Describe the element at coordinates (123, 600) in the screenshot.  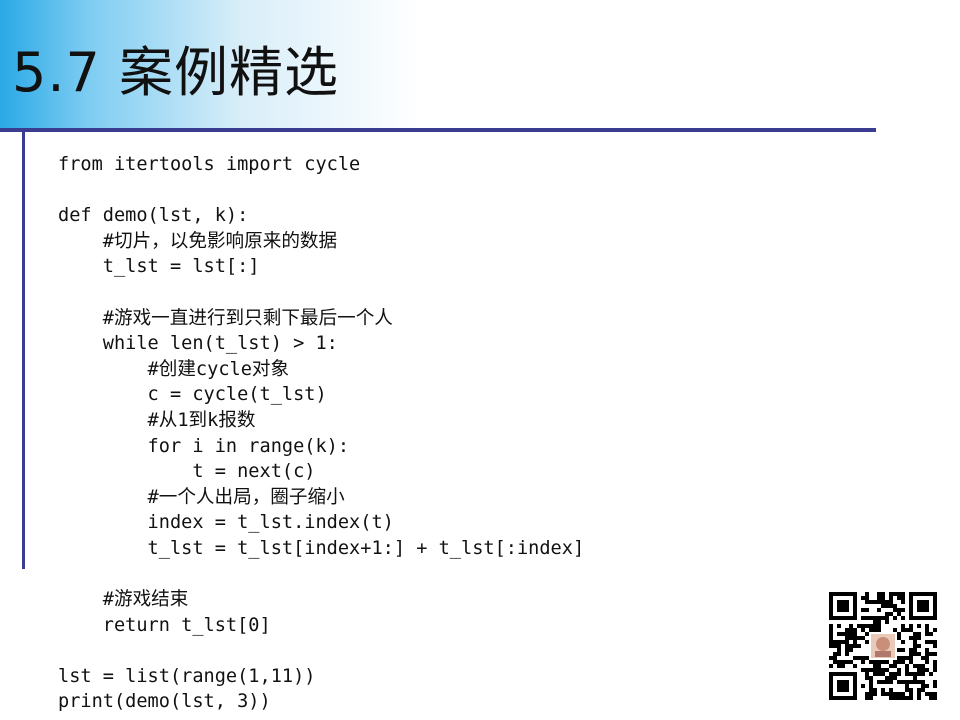
I see `code-line: #游戏结束` at that location.